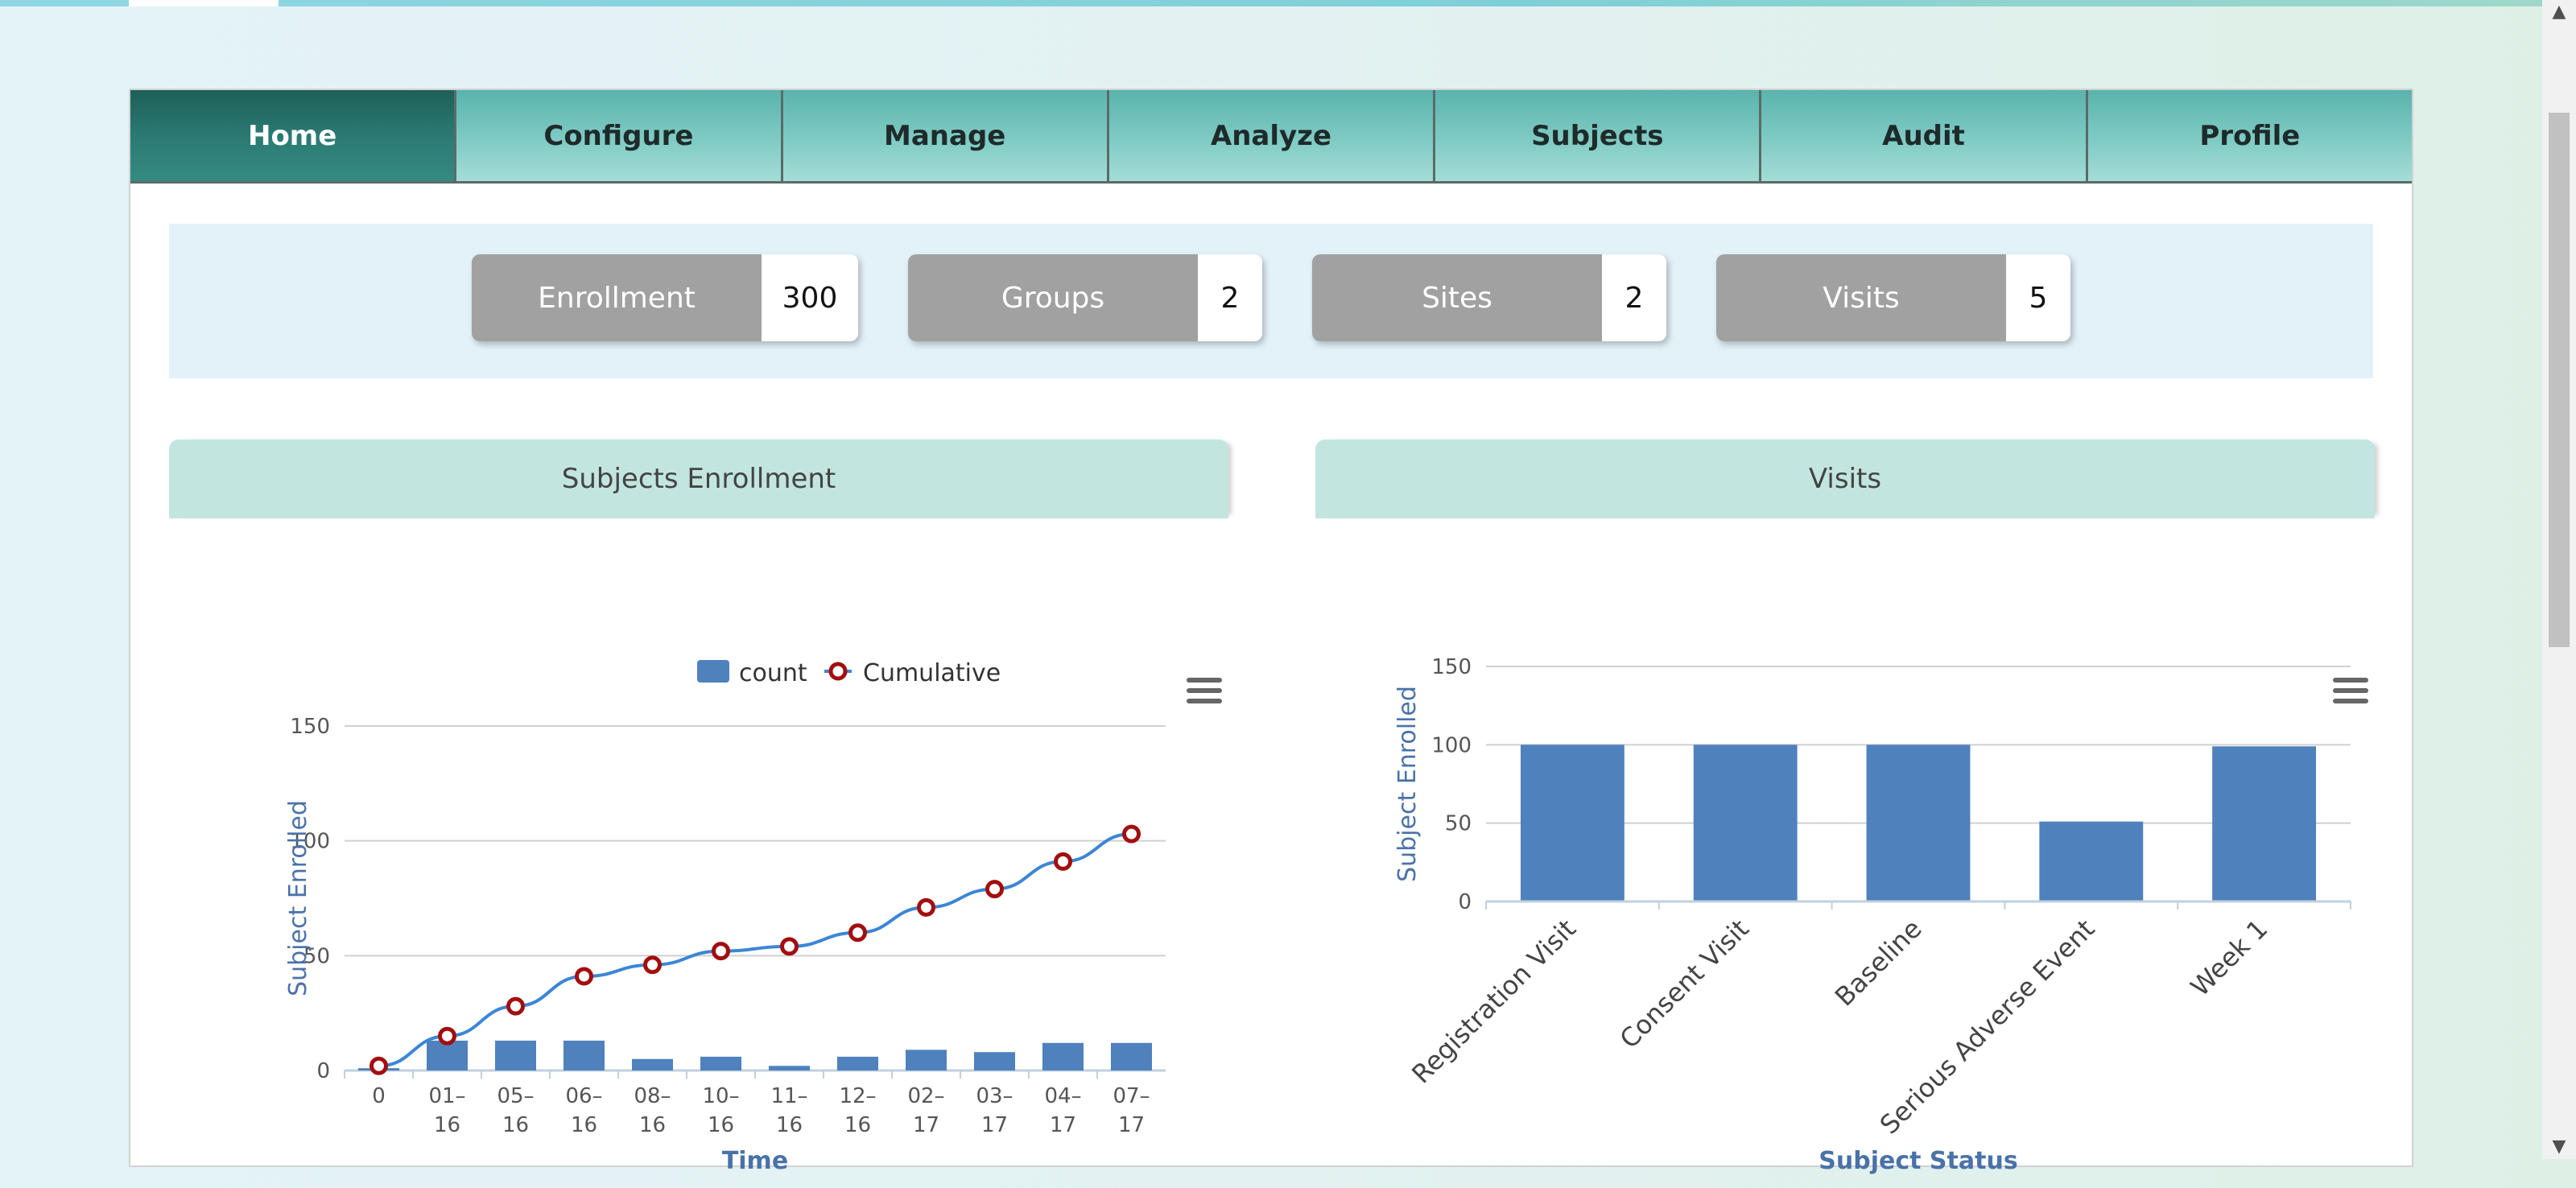 The height and width of the screenshot is (1188, 2576). What do you see at coordinates (2559, 380) in the screenshot?
I see `scroll-thumb` at bounding box center [2559, 380].